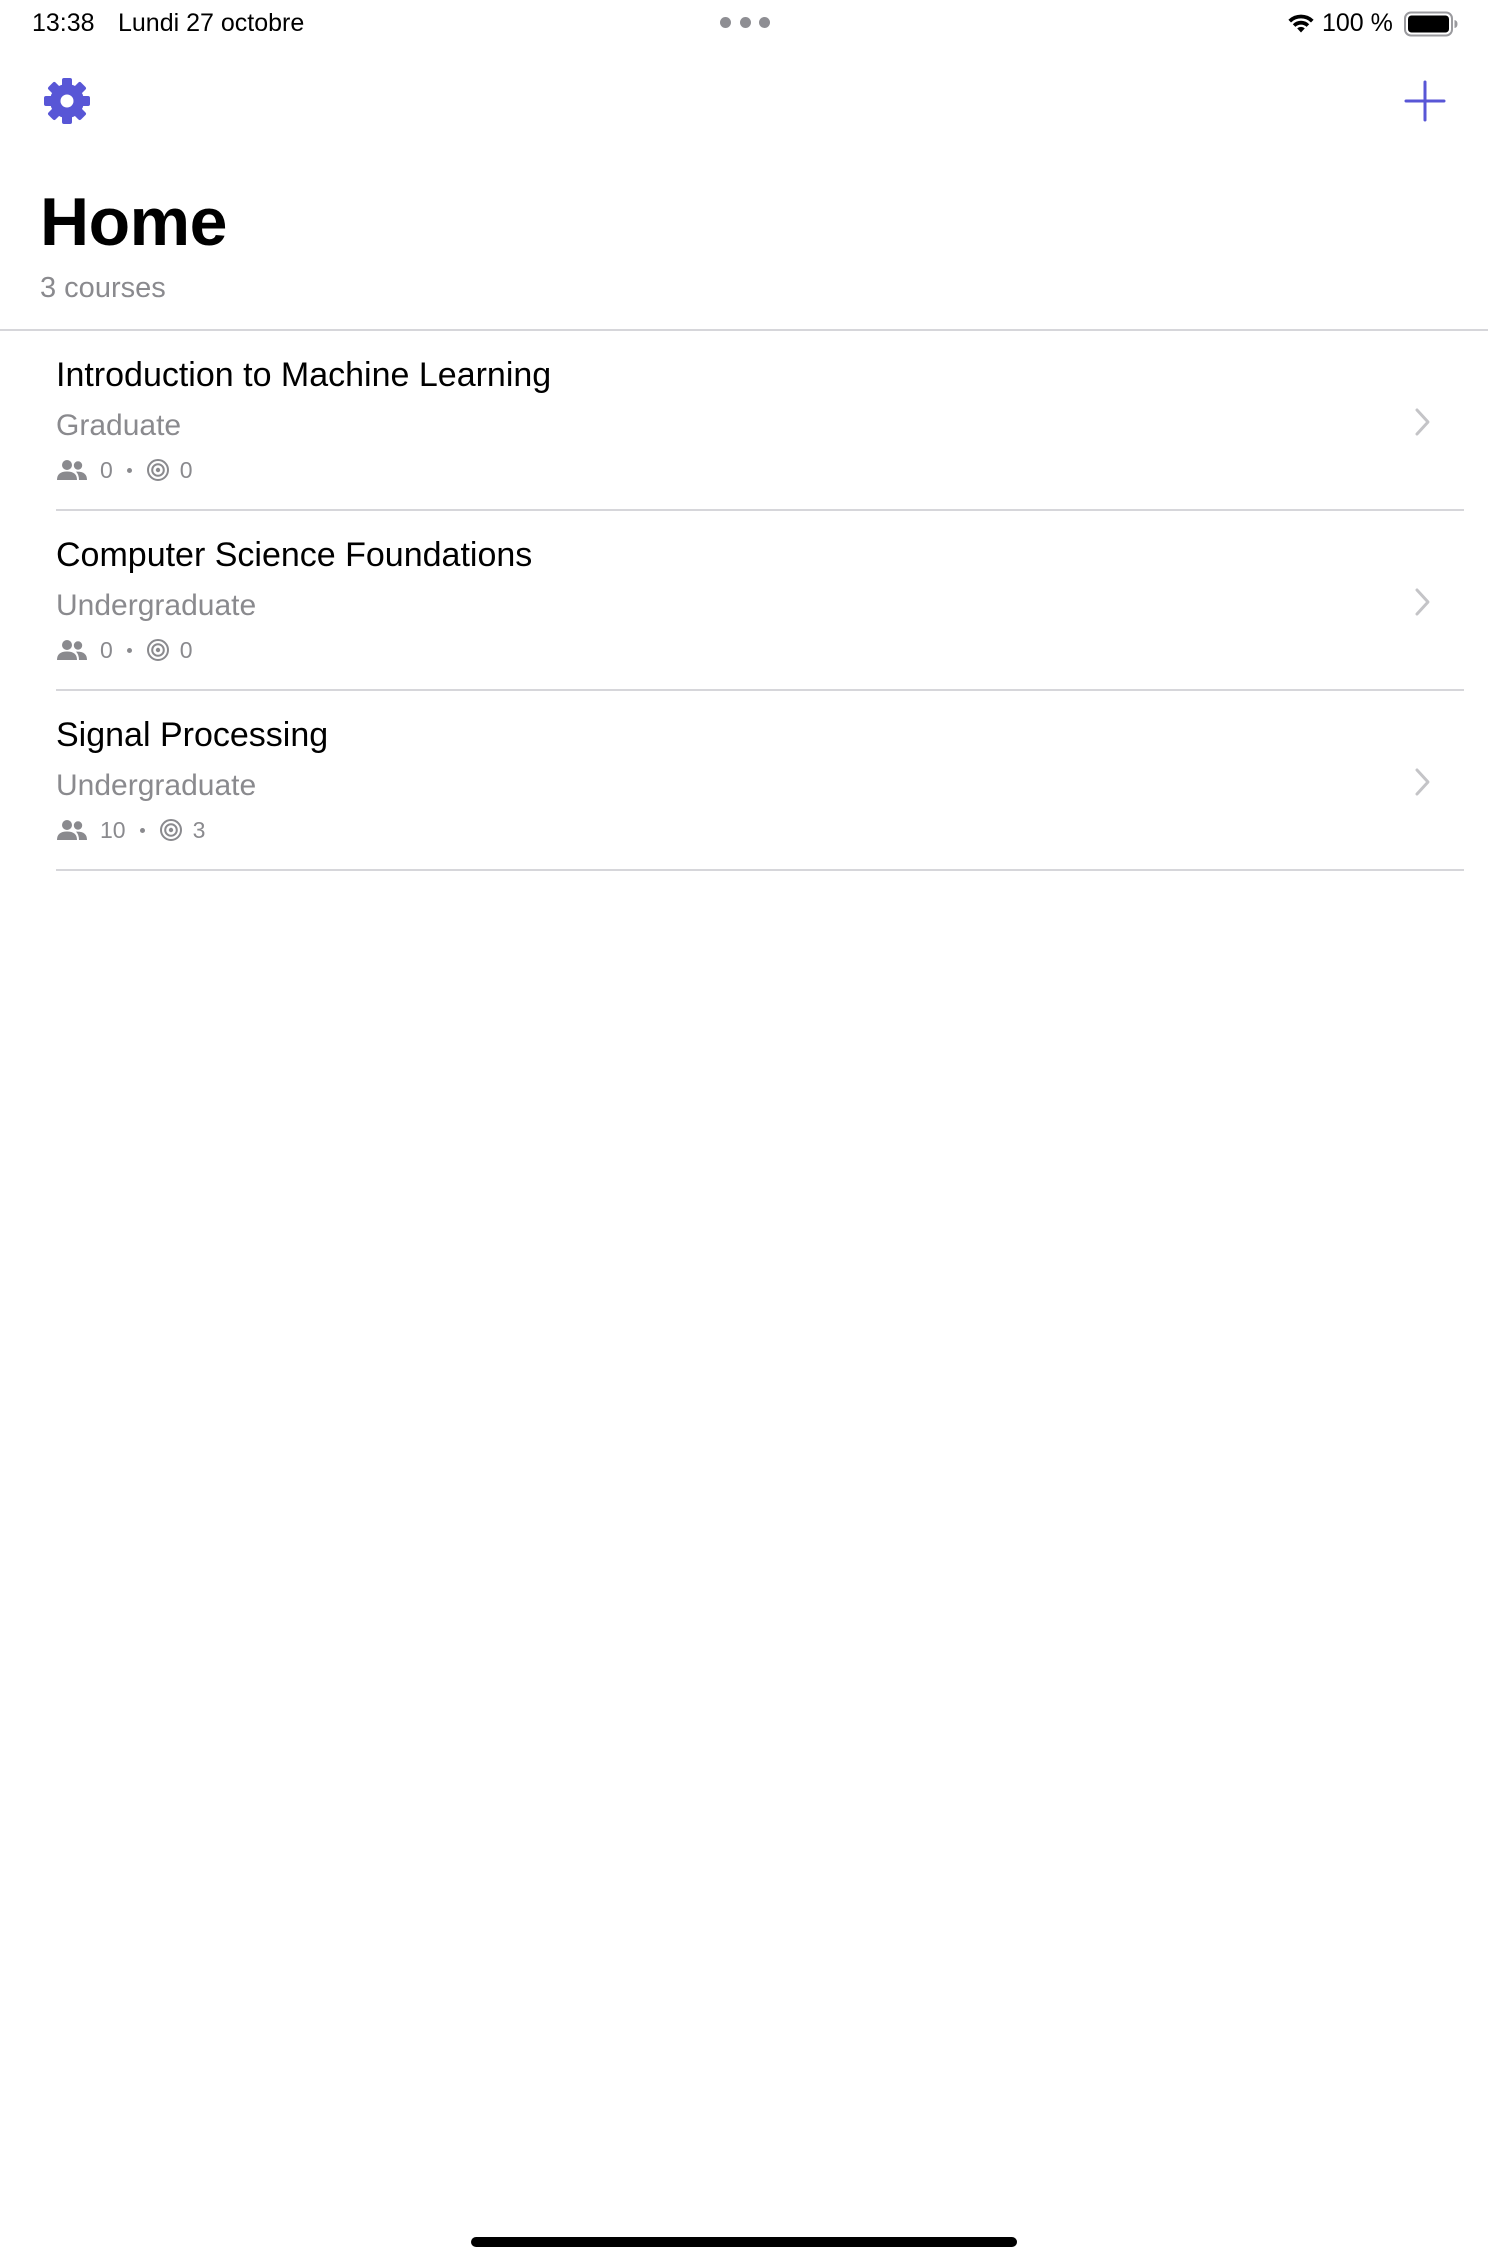 This screenshot has height=2266, width=1488. I want to click on course-title: Computer Science Foundations, so click(294, 555).